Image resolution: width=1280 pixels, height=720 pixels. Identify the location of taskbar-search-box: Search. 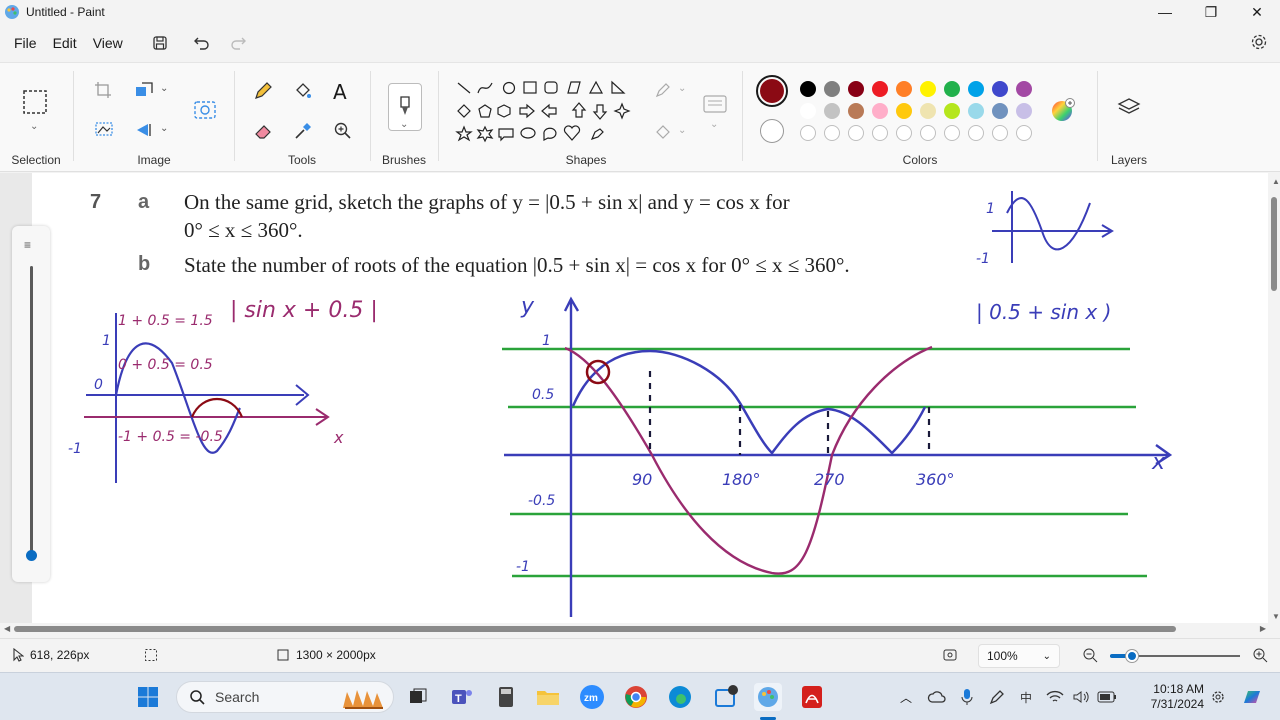
(285, 697).